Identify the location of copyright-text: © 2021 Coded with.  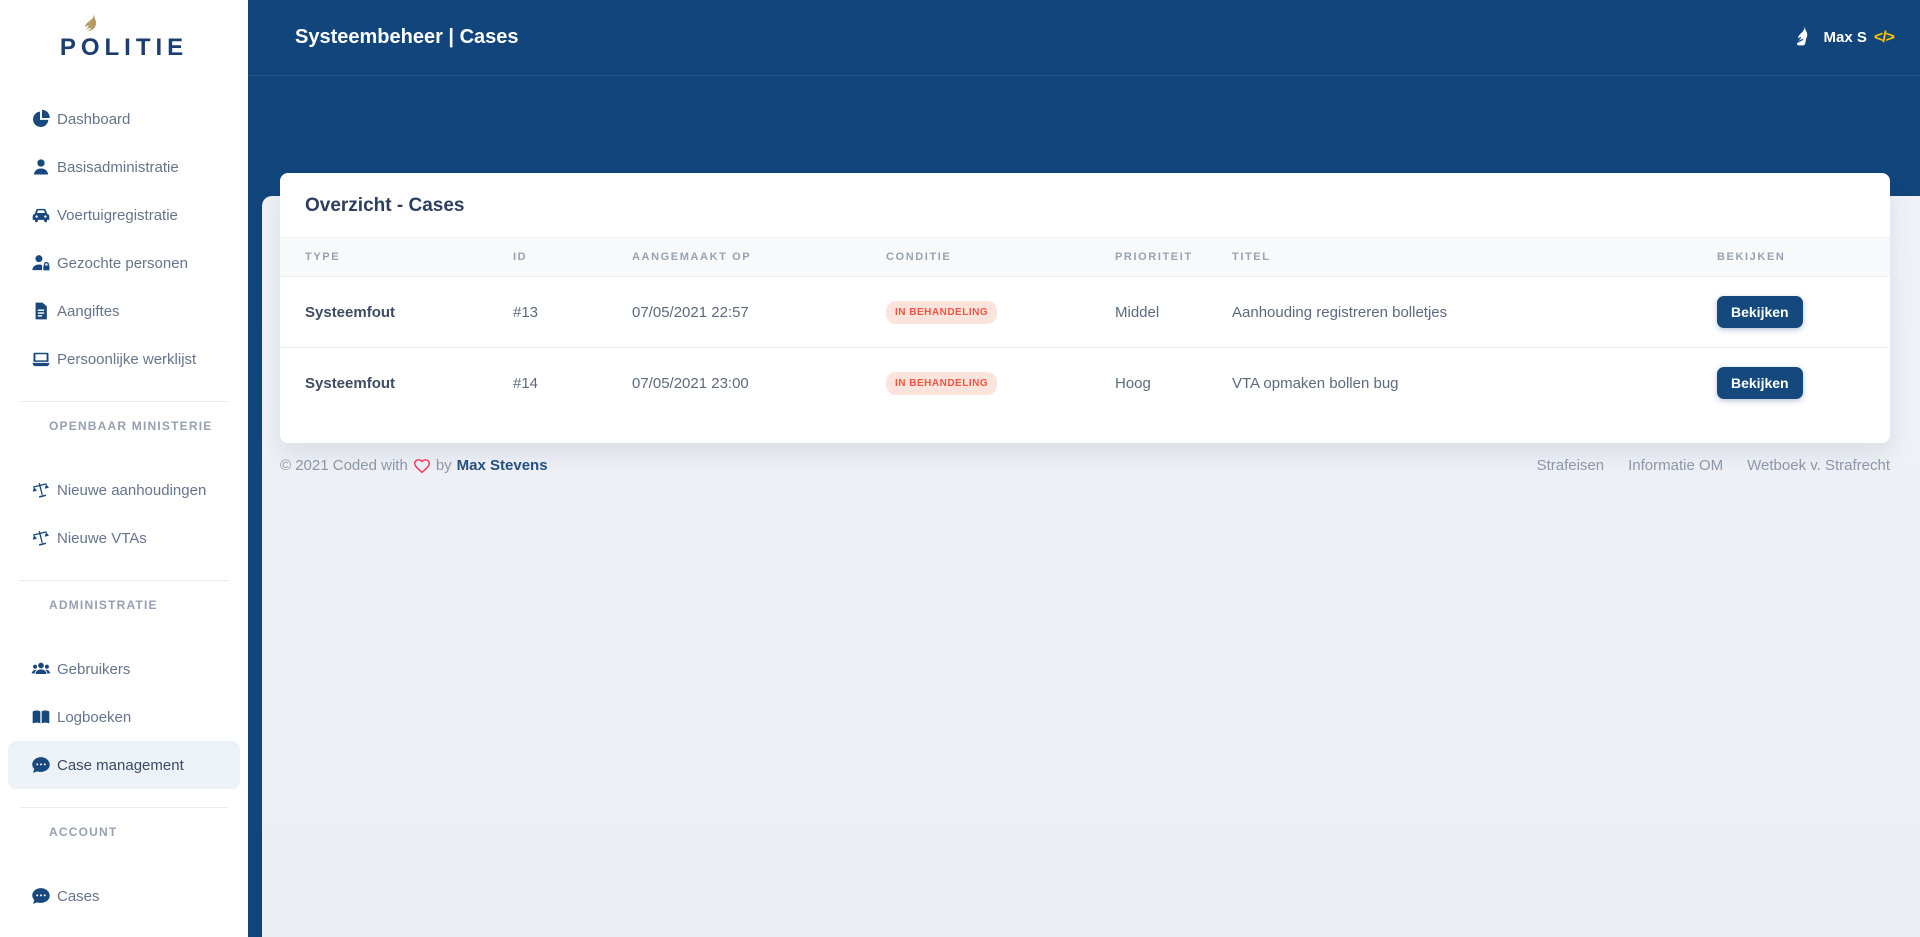
(344, 465).